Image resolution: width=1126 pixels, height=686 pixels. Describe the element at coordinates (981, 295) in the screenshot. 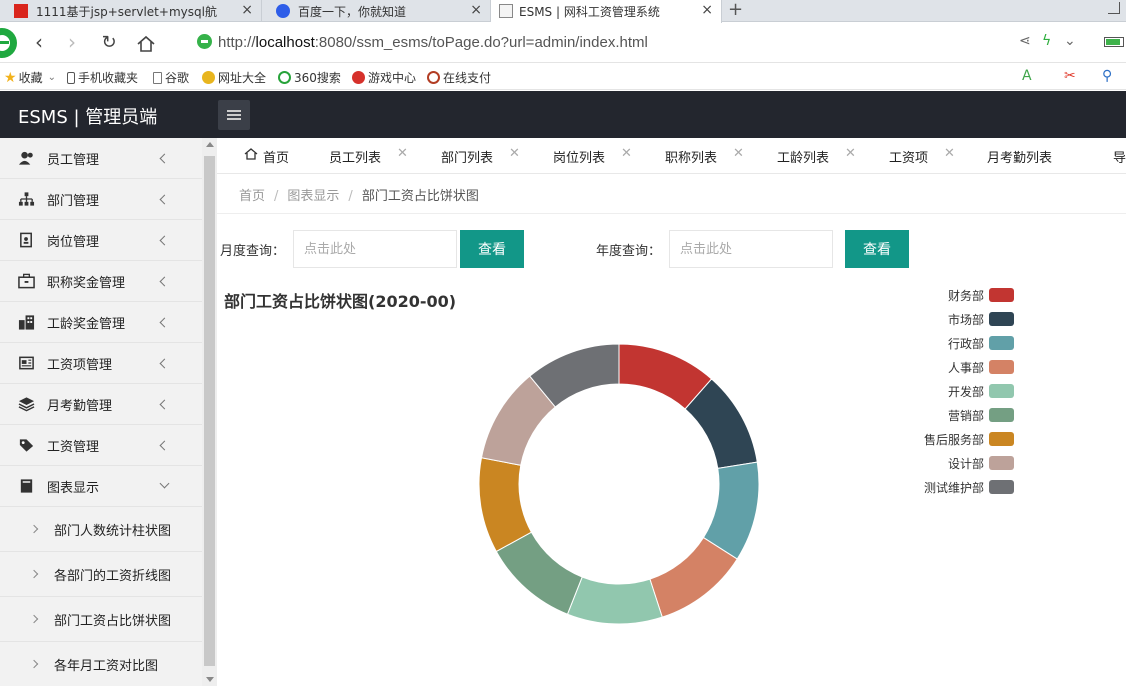

I see `legend-item: 财务部` at that location.